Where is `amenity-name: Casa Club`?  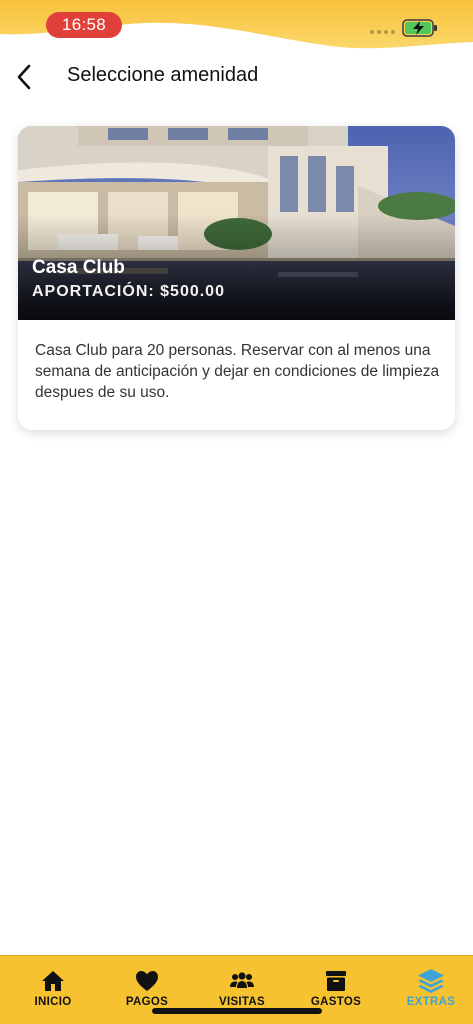 amenity-name: Casa Club is located at coordinates (78, 267).